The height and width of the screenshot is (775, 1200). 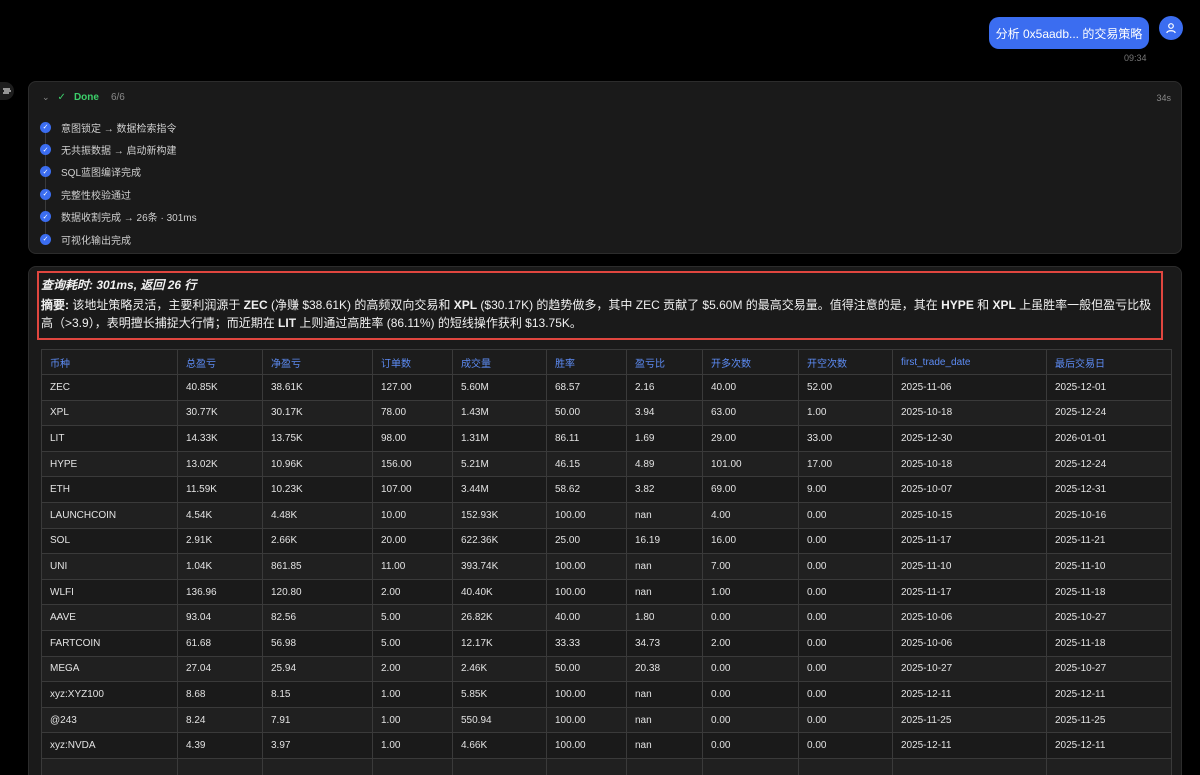 What do you see at coordinates (845, 362) in the screenshot?
I see `column-header: 开空次数` at bounding box center [845, 362].